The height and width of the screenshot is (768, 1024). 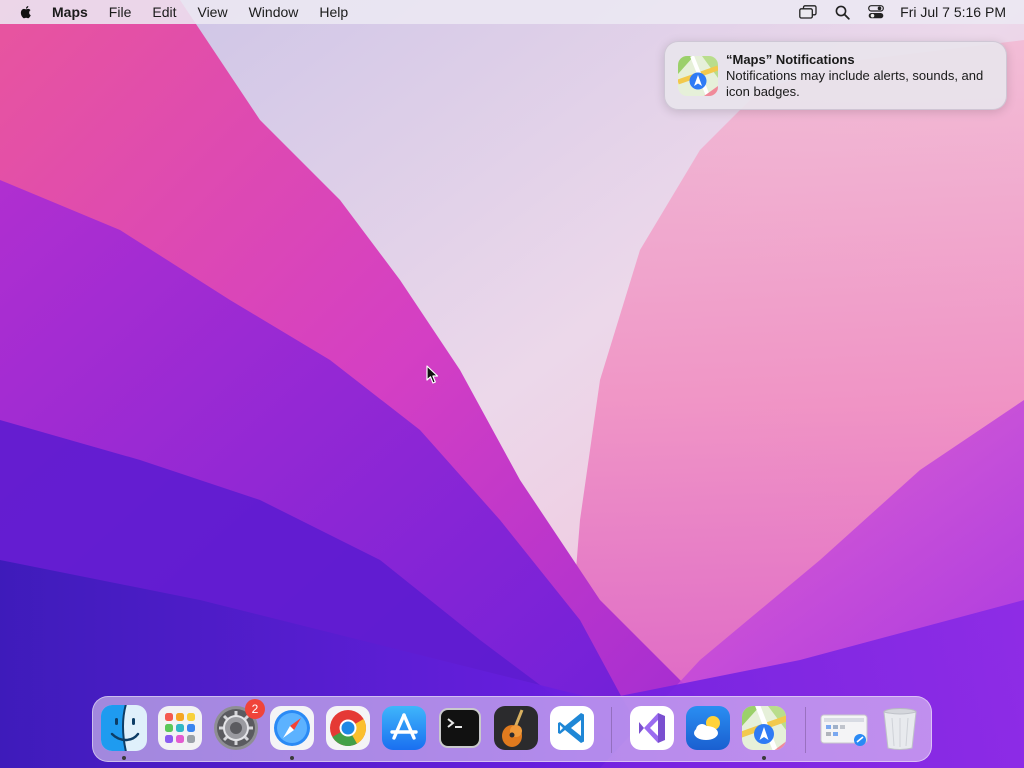 I want to click on weather-icon, so click(x=708, y=728).